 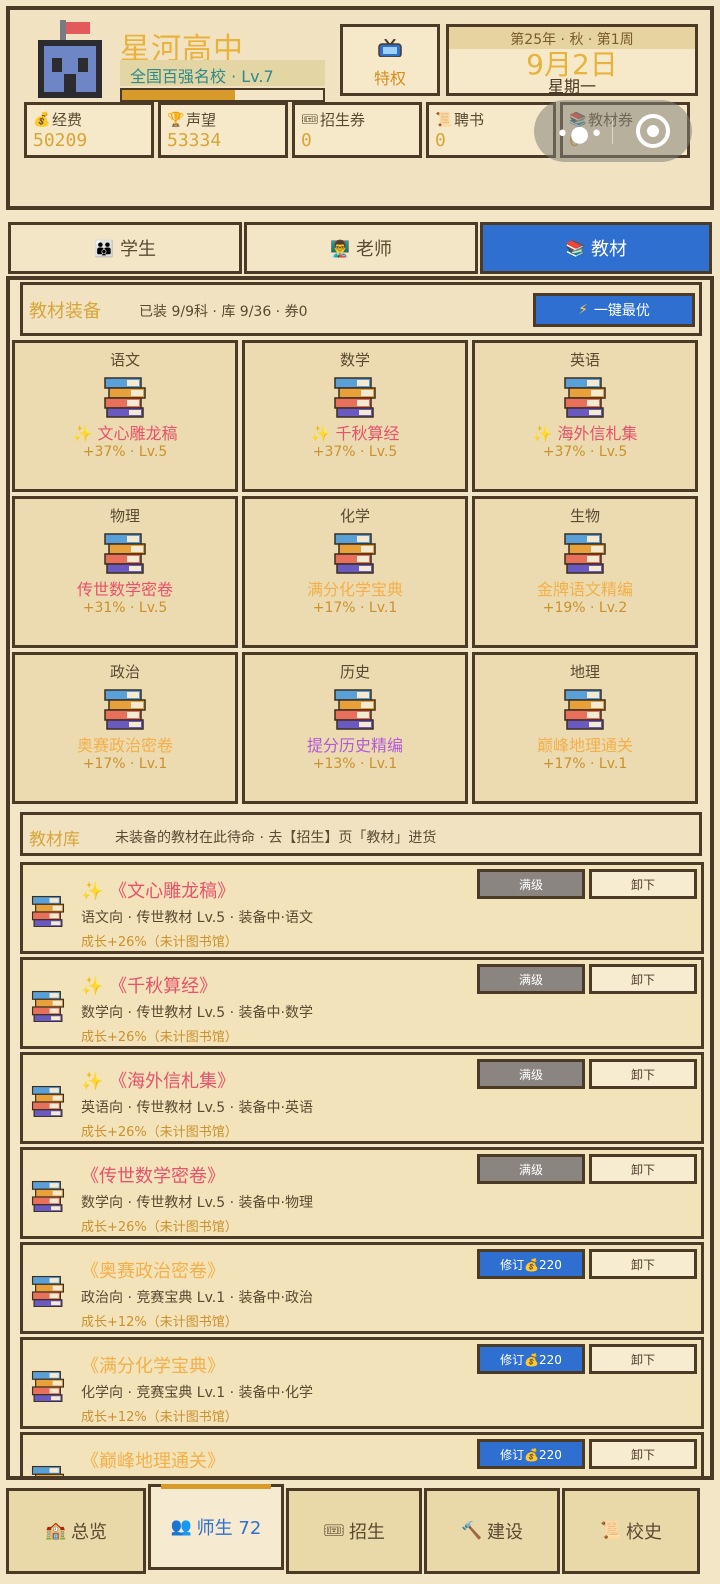 I want to click on slot-subject: 政治, so click(x=124, y=672).